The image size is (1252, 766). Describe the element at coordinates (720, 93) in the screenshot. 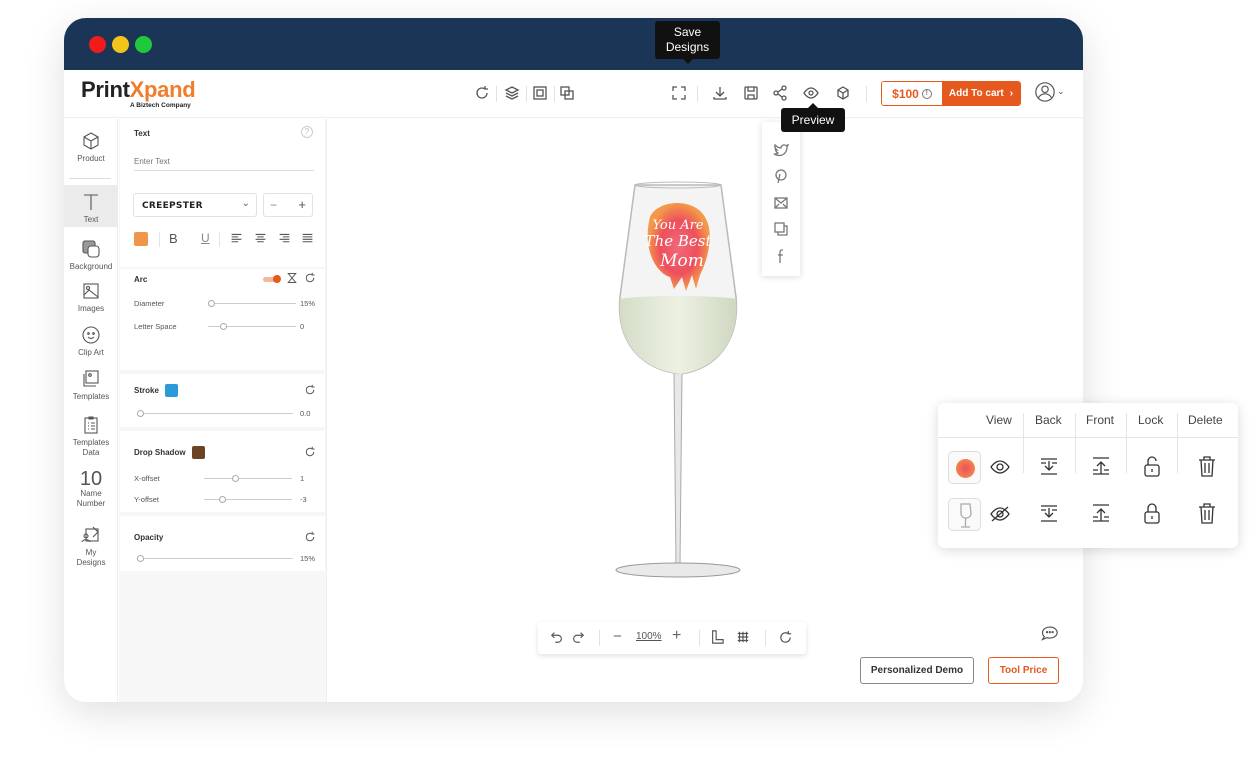

I see `download-icon` at that location.